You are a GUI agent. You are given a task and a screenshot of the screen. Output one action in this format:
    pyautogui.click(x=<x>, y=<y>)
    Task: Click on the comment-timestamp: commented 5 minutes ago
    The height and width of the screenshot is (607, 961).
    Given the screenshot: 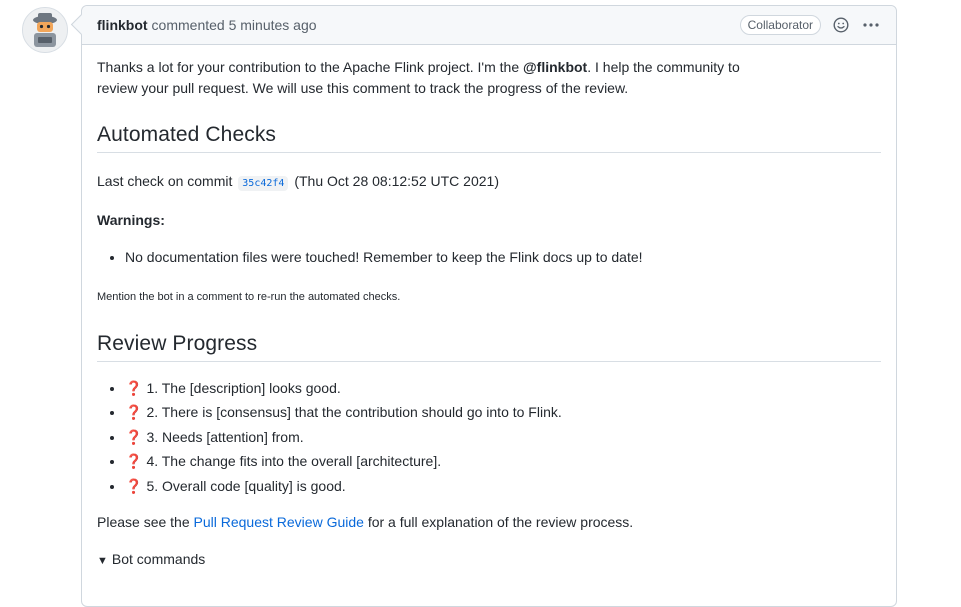 What is the action you would take?
    pyautogui.click(x=234, y=25)
    